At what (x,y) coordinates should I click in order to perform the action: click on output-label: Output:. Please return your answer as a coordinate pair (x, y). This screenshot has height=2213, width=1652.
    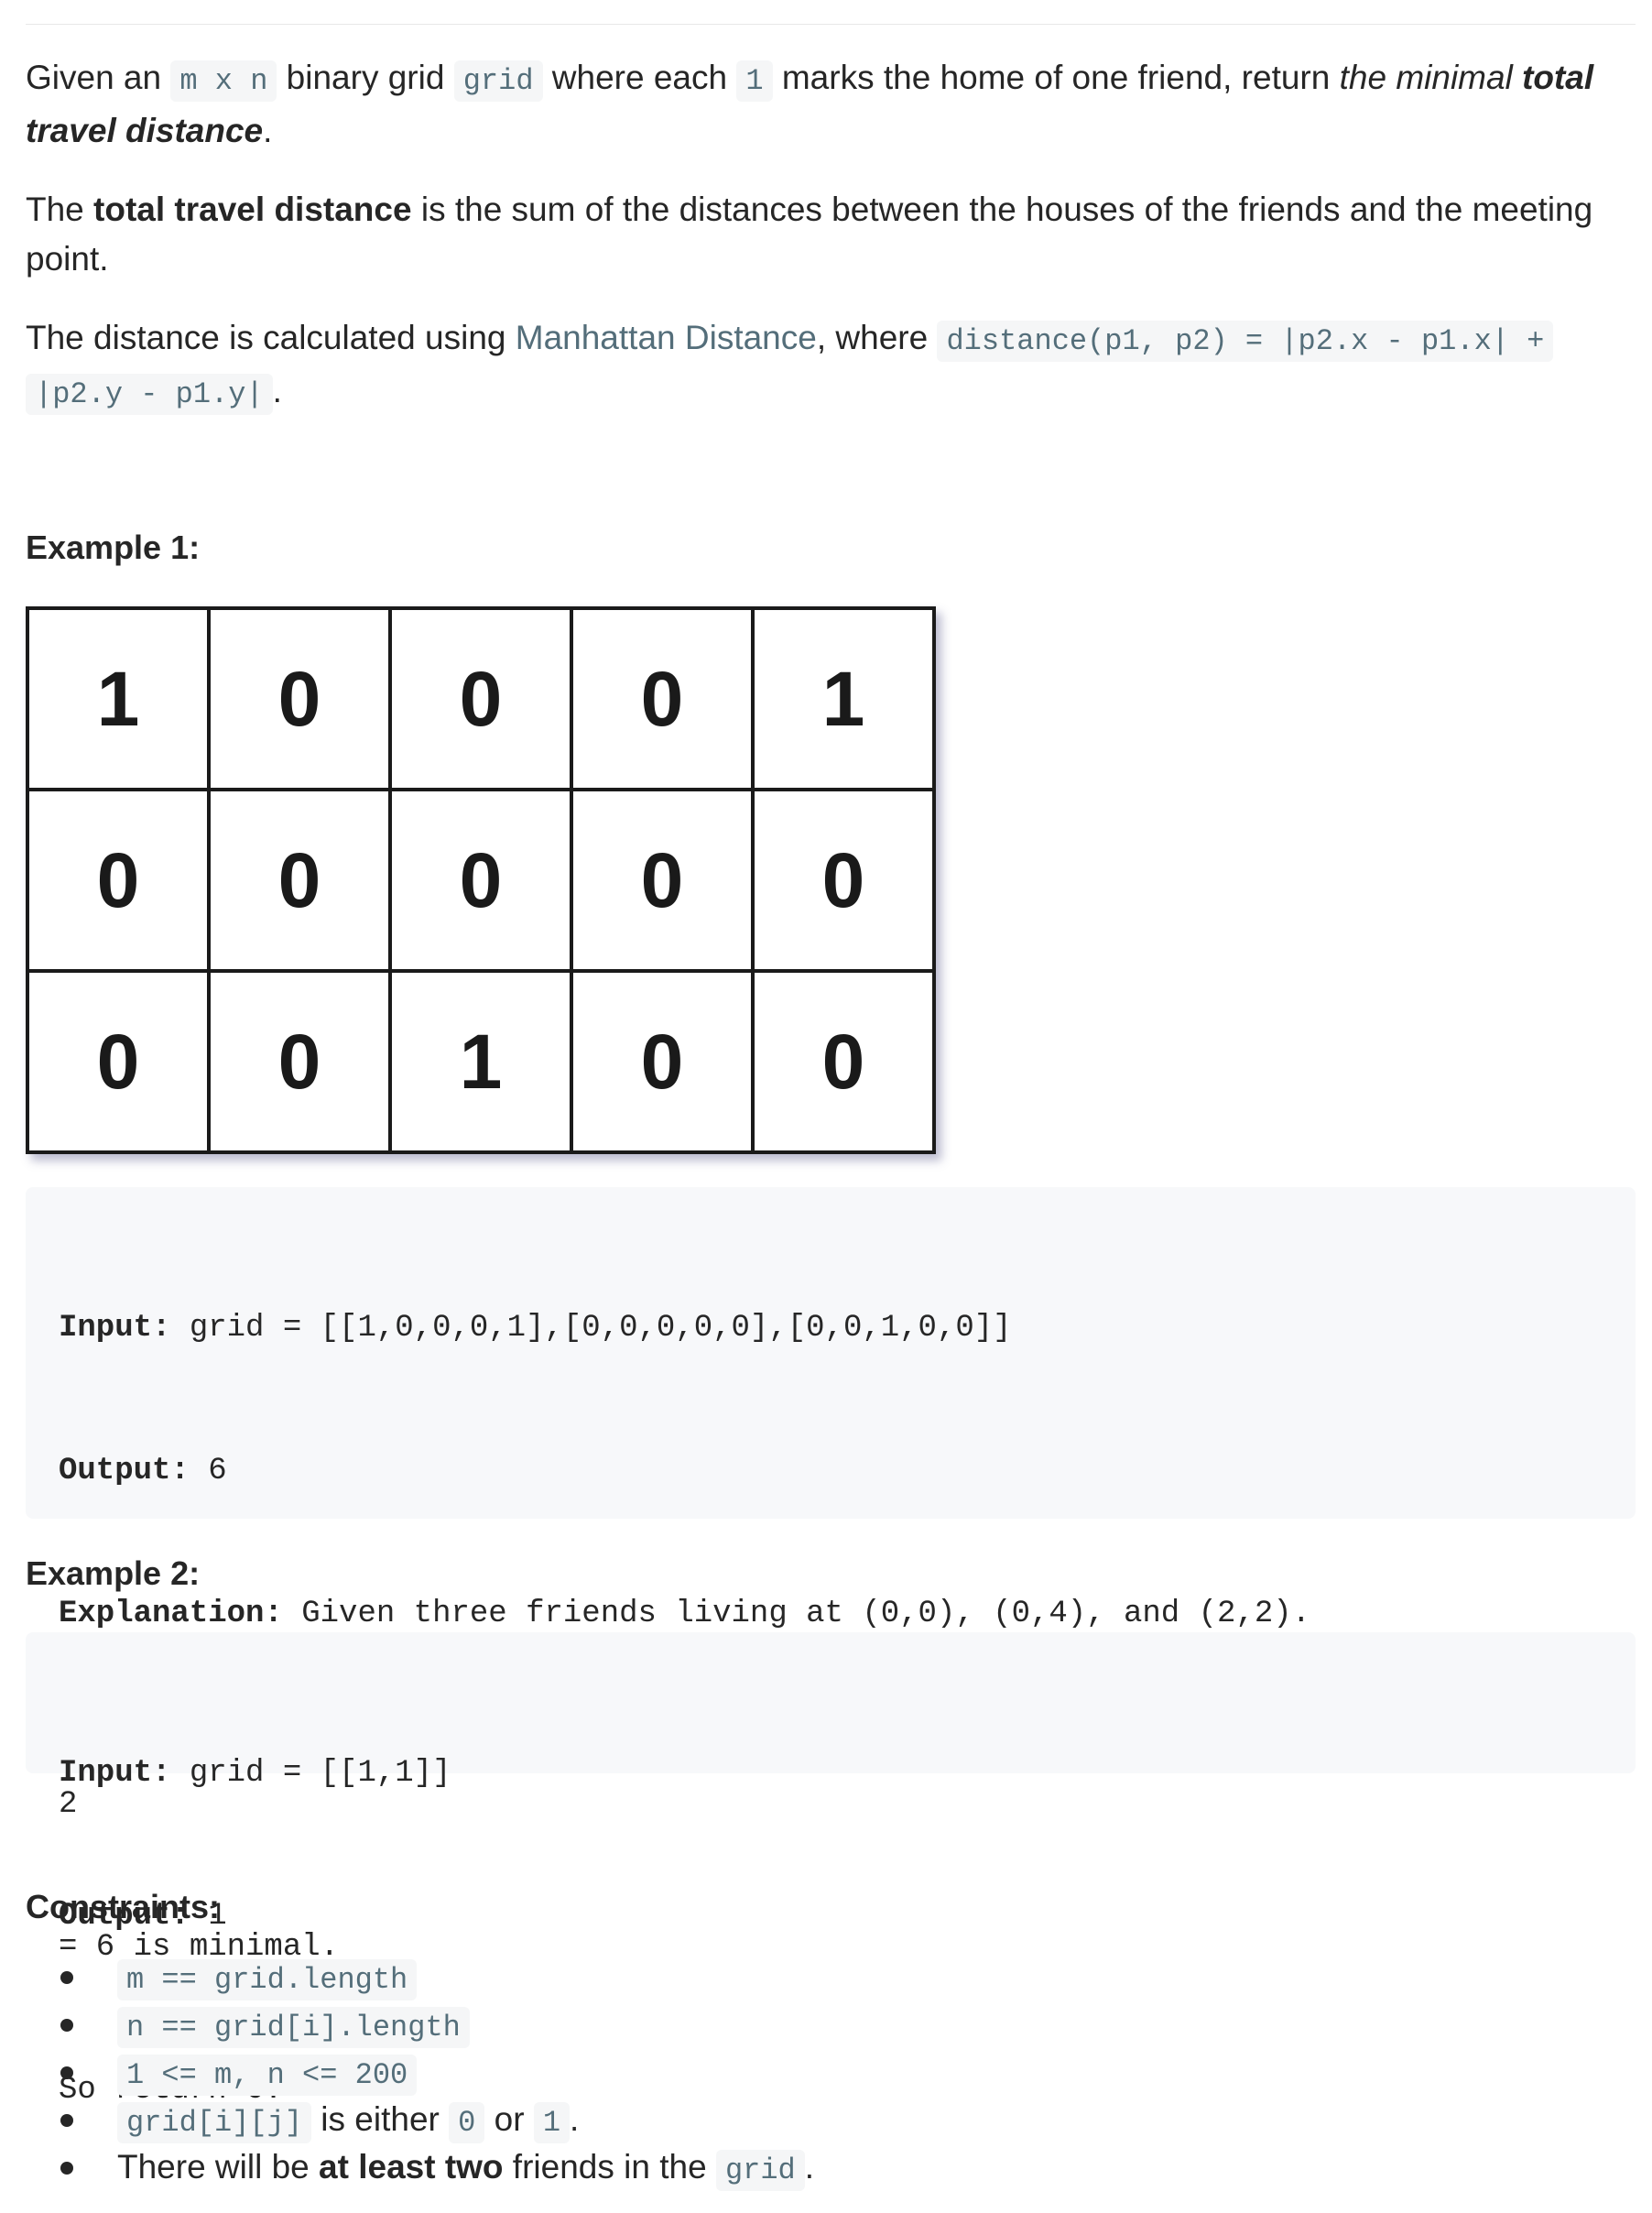
    Looking at the image, I should click on (125, 1471).